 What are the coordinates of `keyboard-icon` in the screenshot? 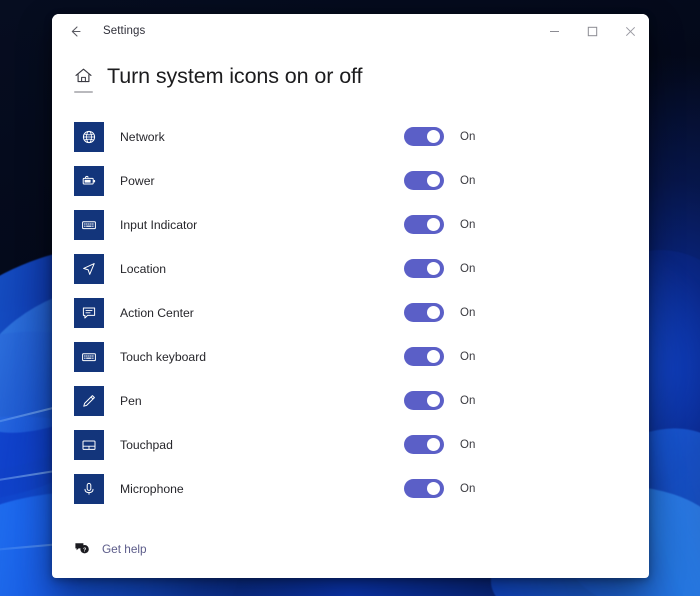 It's located at (89, 356).